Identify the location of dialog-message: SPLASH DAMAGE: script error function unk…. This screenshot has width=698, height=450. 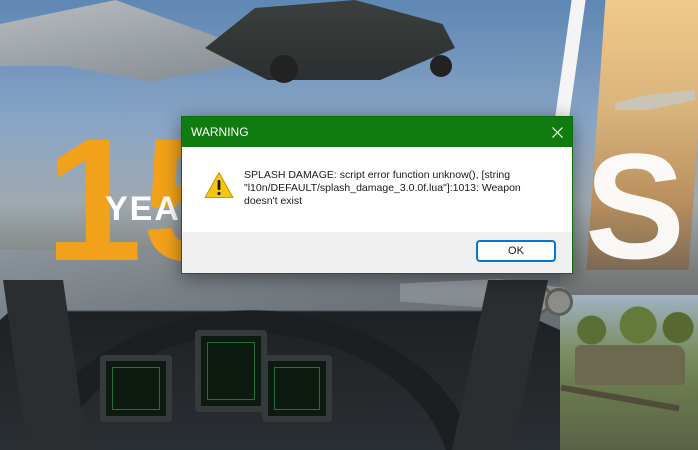
(382, 188).